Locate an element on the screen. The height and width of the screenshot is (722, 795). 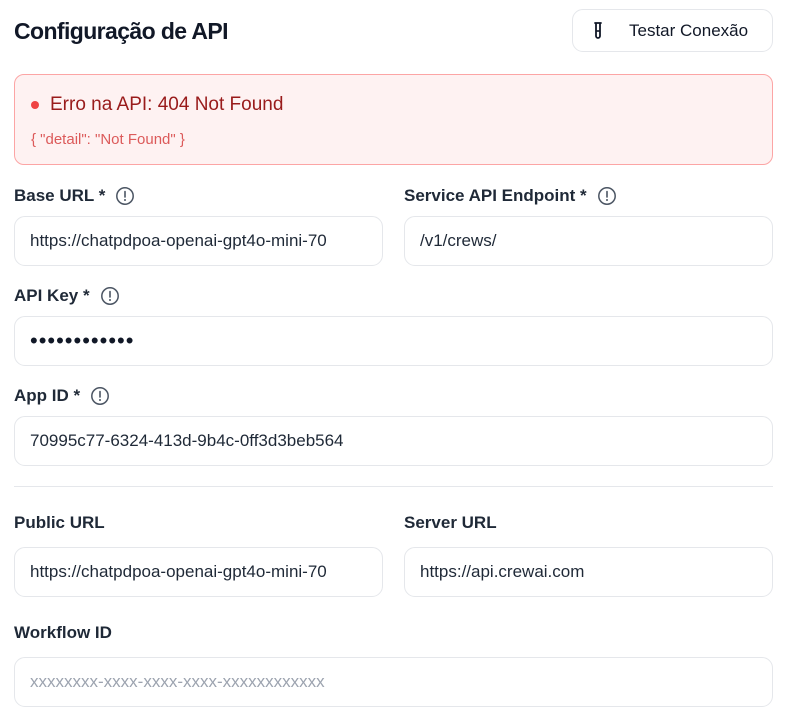
app-id-value: 70995c77-6324-413d-9b4c-0ff3d3beb564 is located at coordinates (187, 440).